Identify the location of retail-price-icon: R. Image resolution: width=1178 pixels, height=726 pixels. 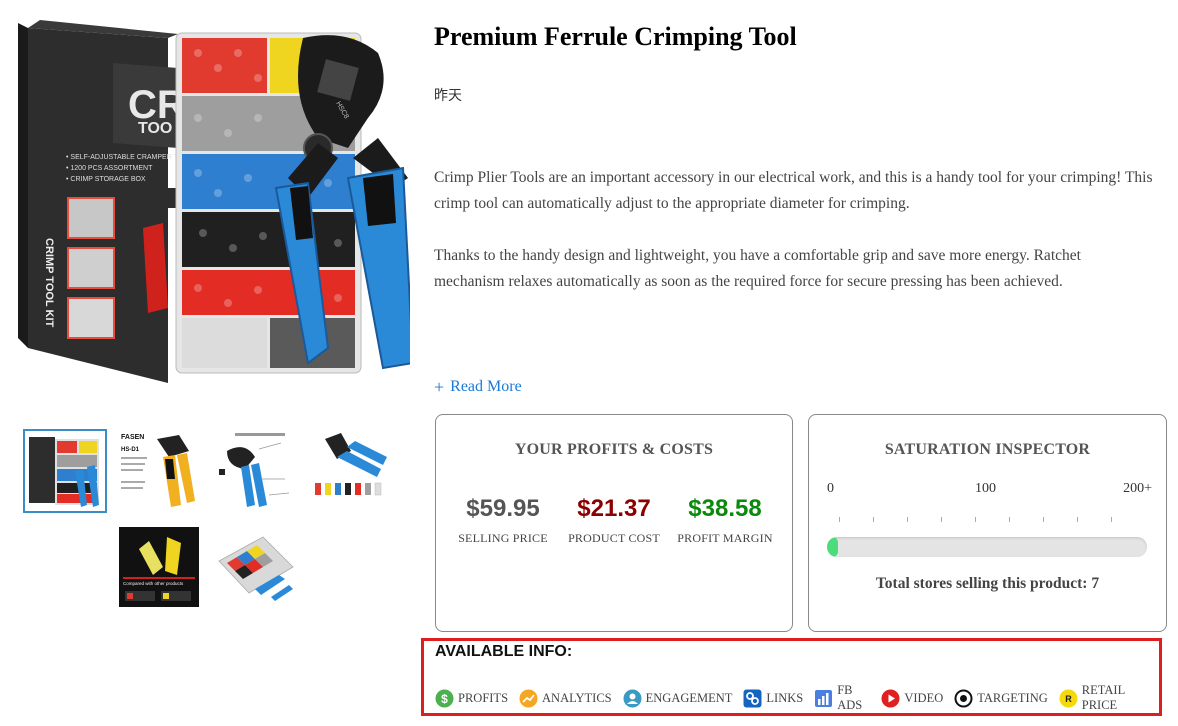
(1068, 698).